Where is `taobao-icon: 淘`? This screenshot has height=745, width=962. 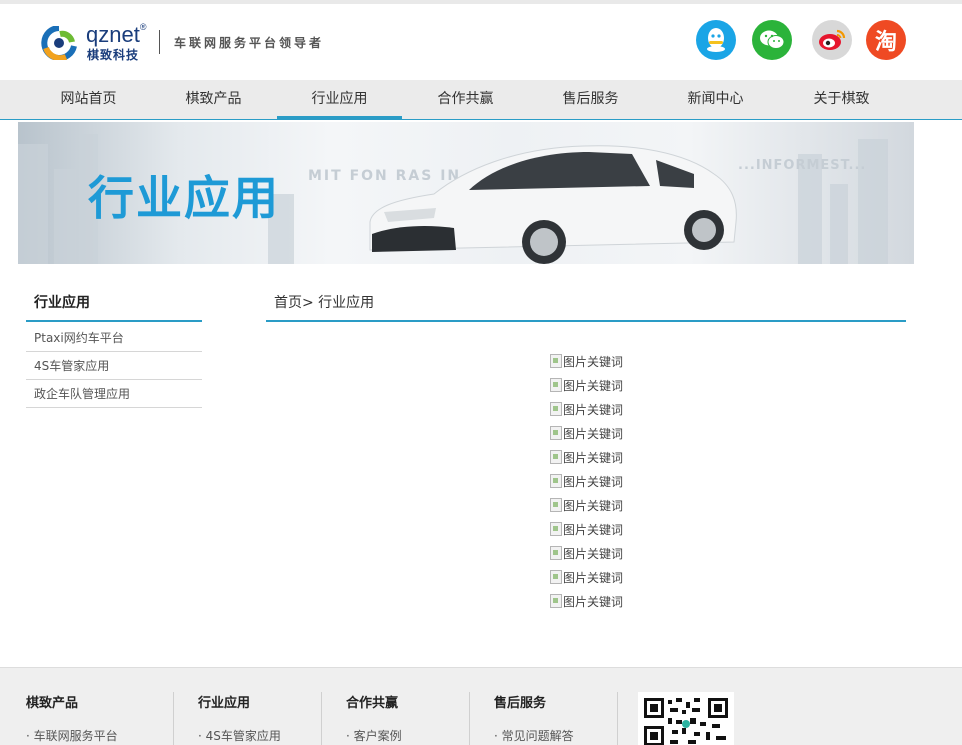 taobao-icon: 淘 is located at coordinates (886, 40).